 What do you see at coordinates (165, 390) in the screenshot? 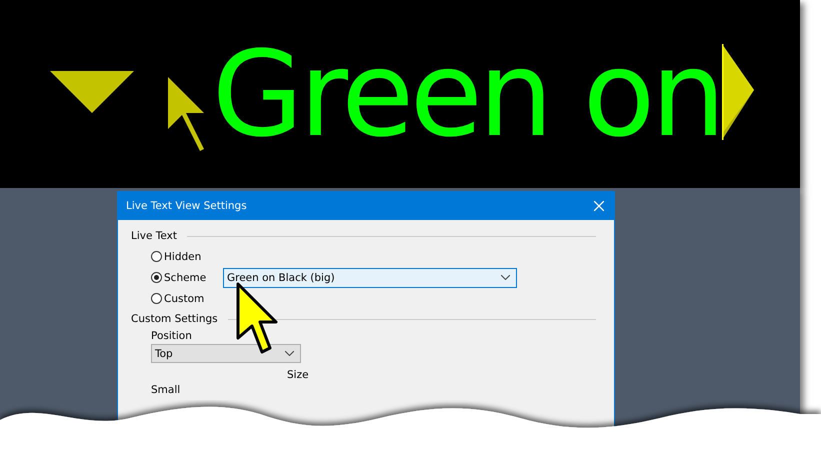
I see `slider-min-label: Small` at bounding box center [165, 390].